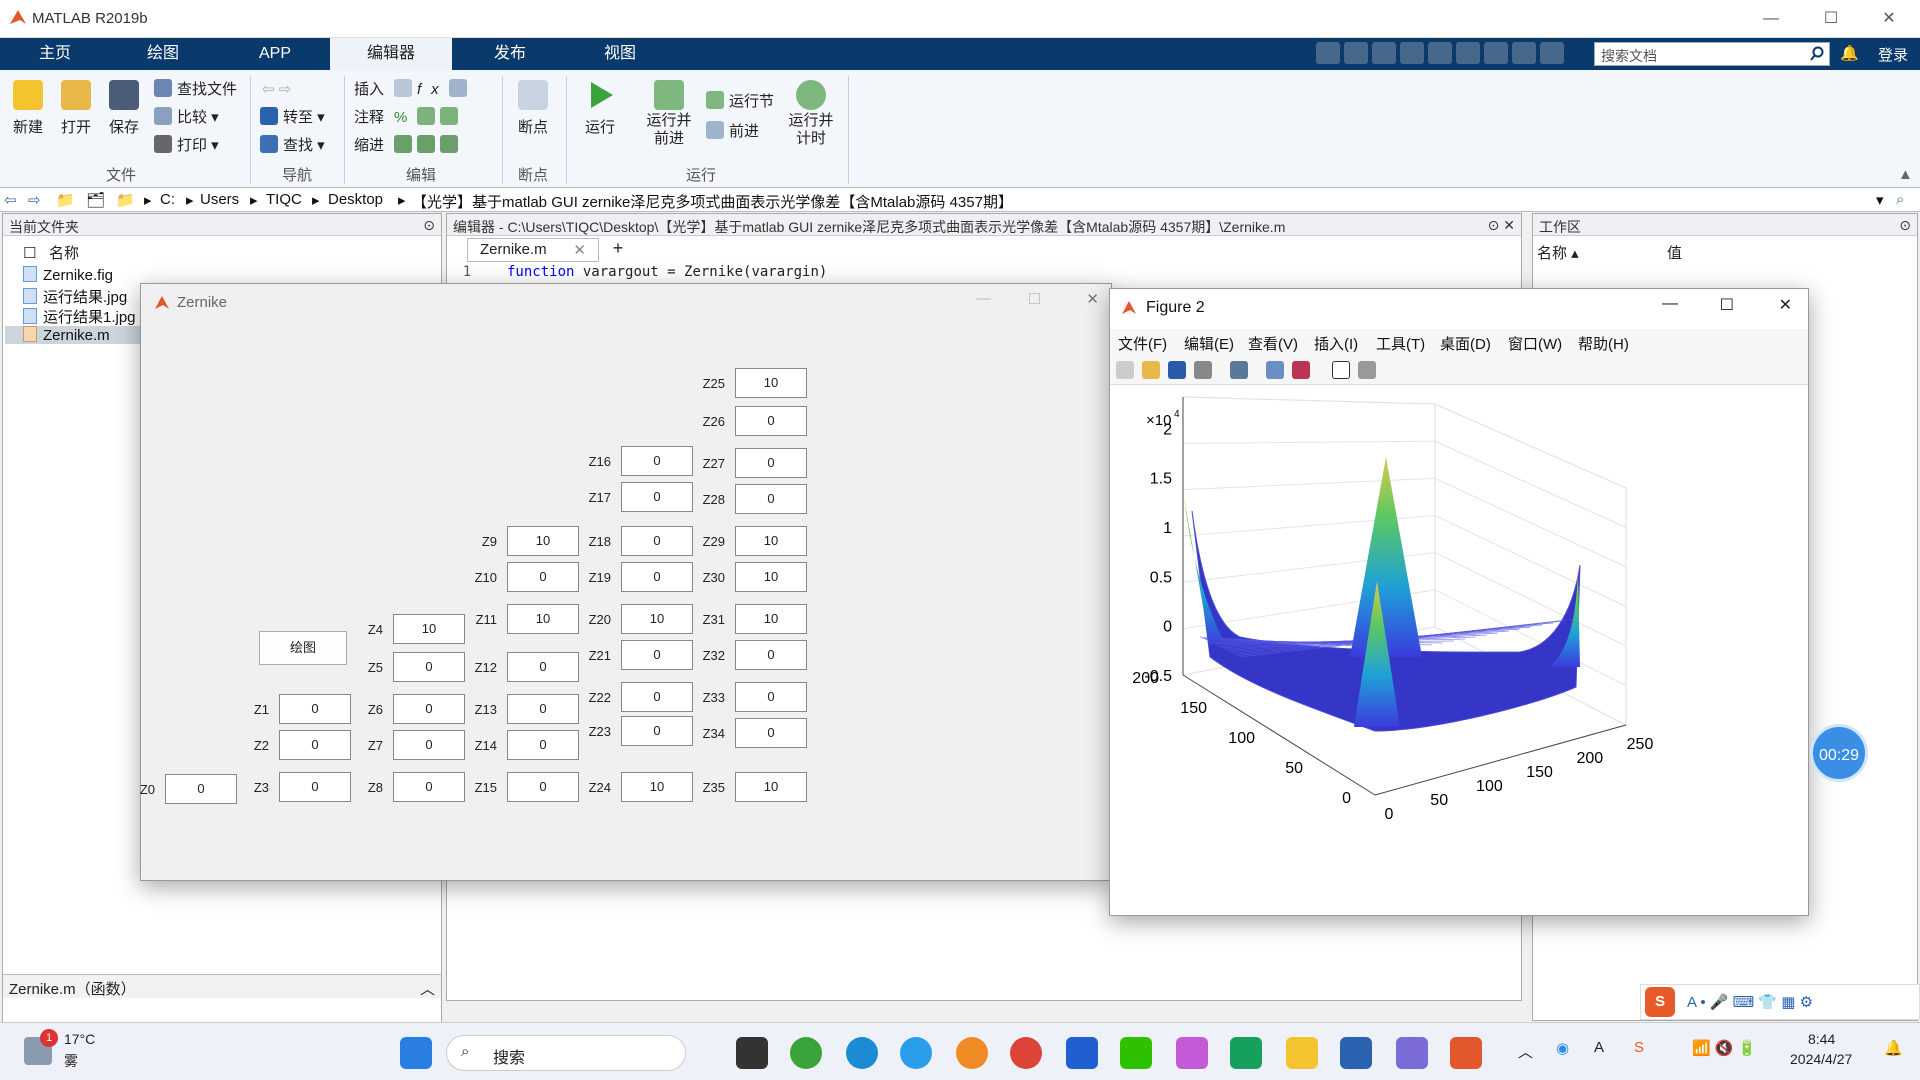  Describe the element at coordinates (566, 1053) in the screenshot. I see `taskbar-search: ⌕ 搜索` at that location.